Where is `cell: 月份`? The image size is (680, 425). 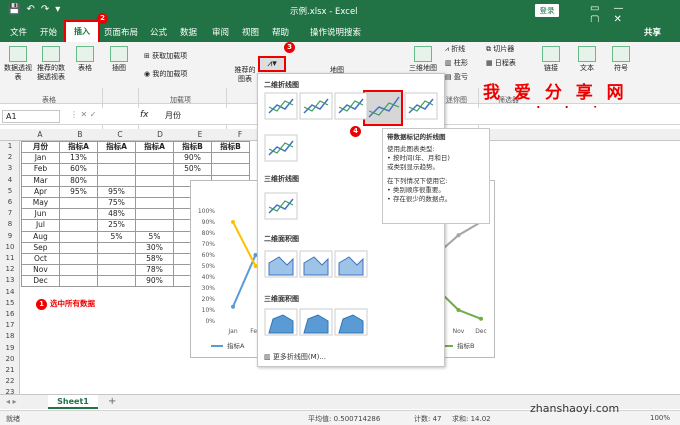
cell: 月份 is located at coordinates (40, 147).